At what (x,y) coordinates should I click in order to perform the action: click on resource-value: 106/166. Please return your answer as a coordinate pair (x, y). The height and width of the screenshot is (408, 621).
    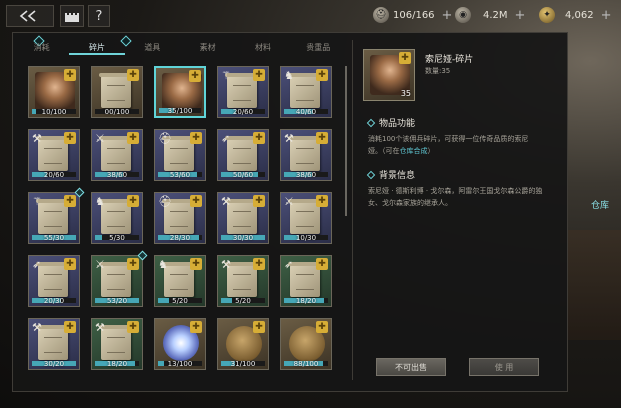
    Looking at the image, I should click on (414, 15).